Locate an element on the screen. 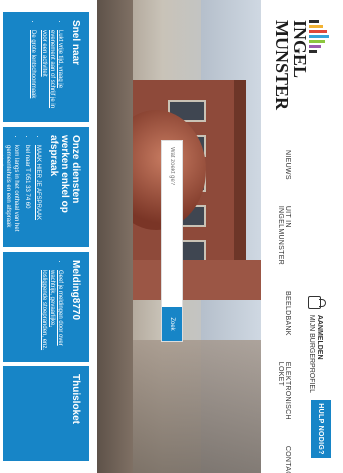 Image resolution: width=343 pixels, height=473 pixels. search-input is located at coordinates (172, 224).